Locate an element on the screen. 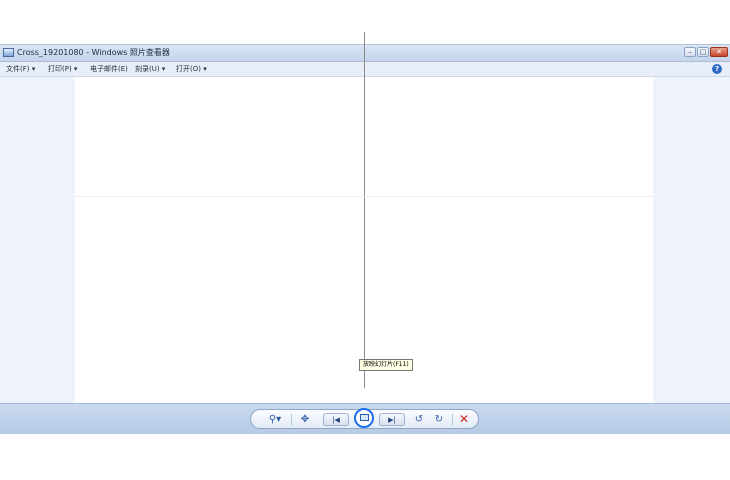 The width and height of the screenshot is (730, 480). menu-burn: 刻录(U) ▾ is located at coordinates (150, 69).